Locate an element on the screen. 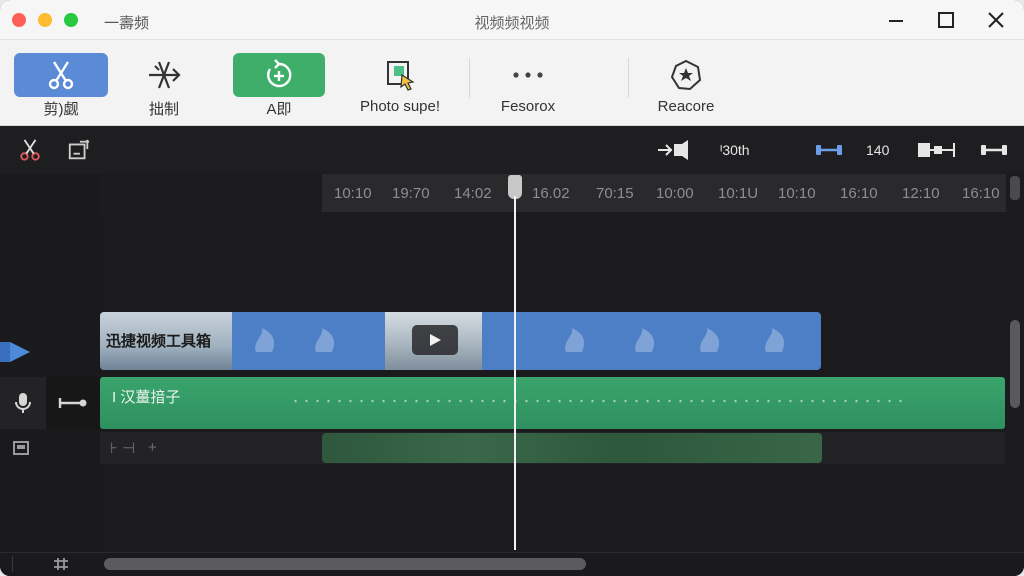  photo-tool-button: Photo supe! is located at coordinates (400, 83).